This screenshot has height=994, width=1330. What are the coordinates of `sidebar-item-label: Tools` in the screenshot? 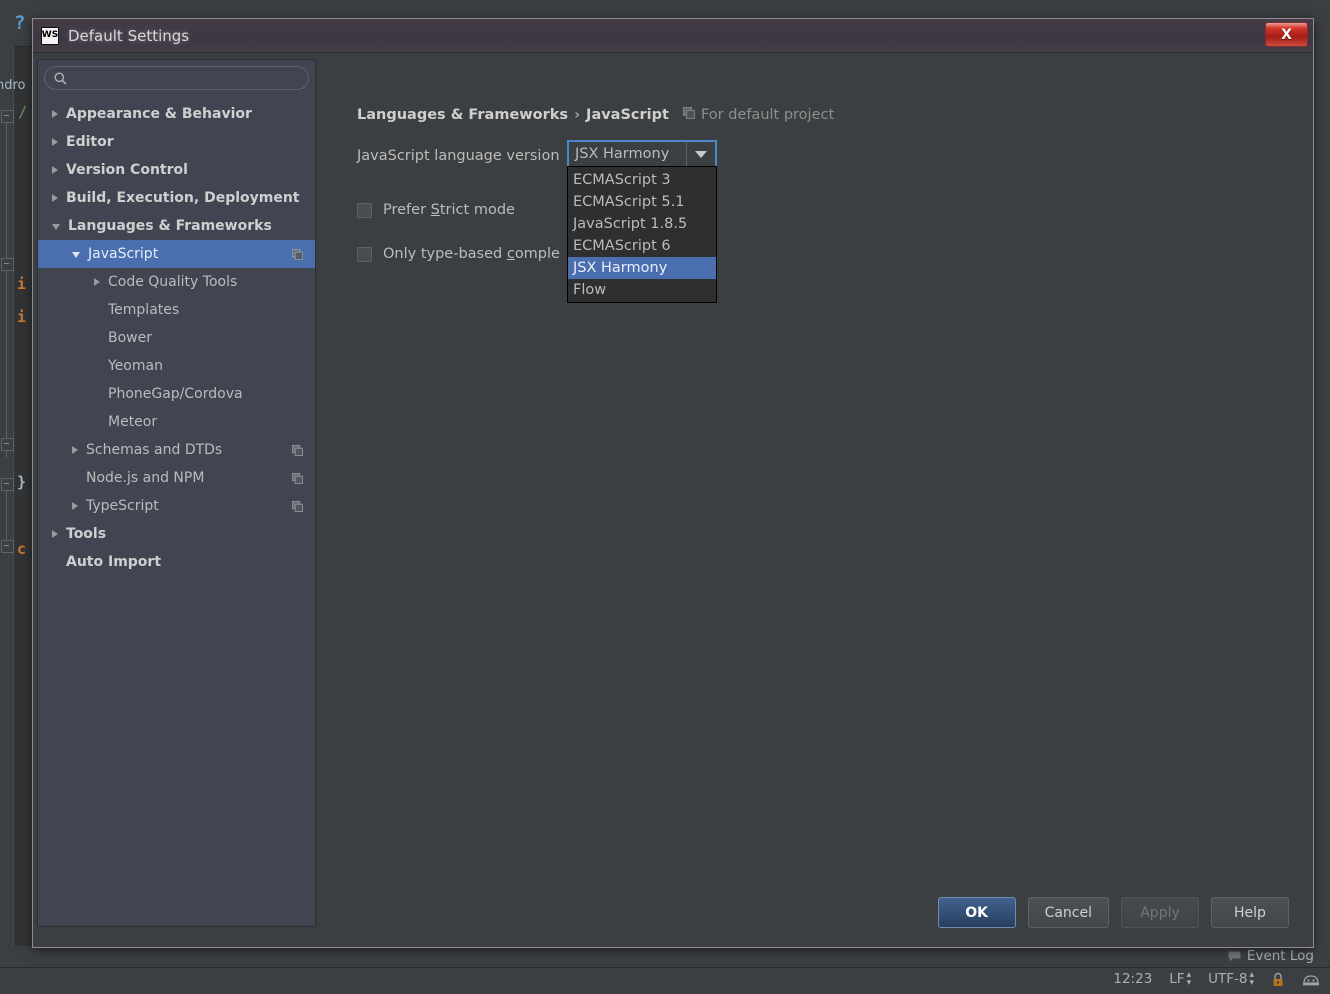 It's located at (86, 534).